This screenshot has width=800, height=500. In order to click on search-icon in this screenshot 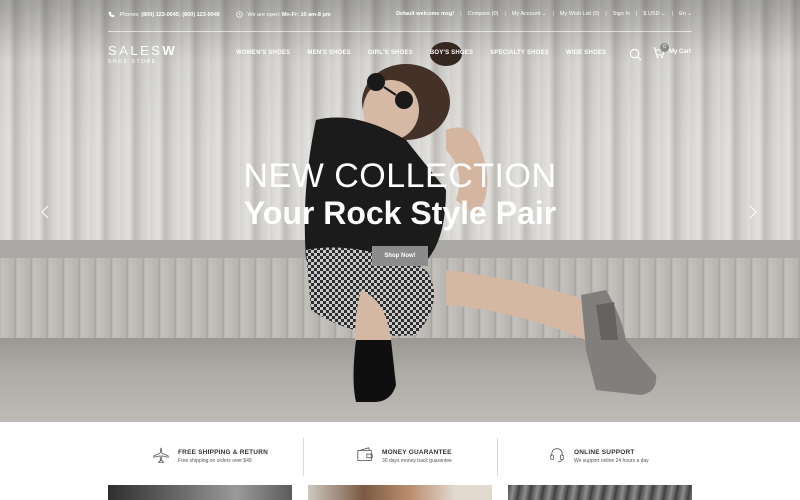, I will do `click(635, 54)`.